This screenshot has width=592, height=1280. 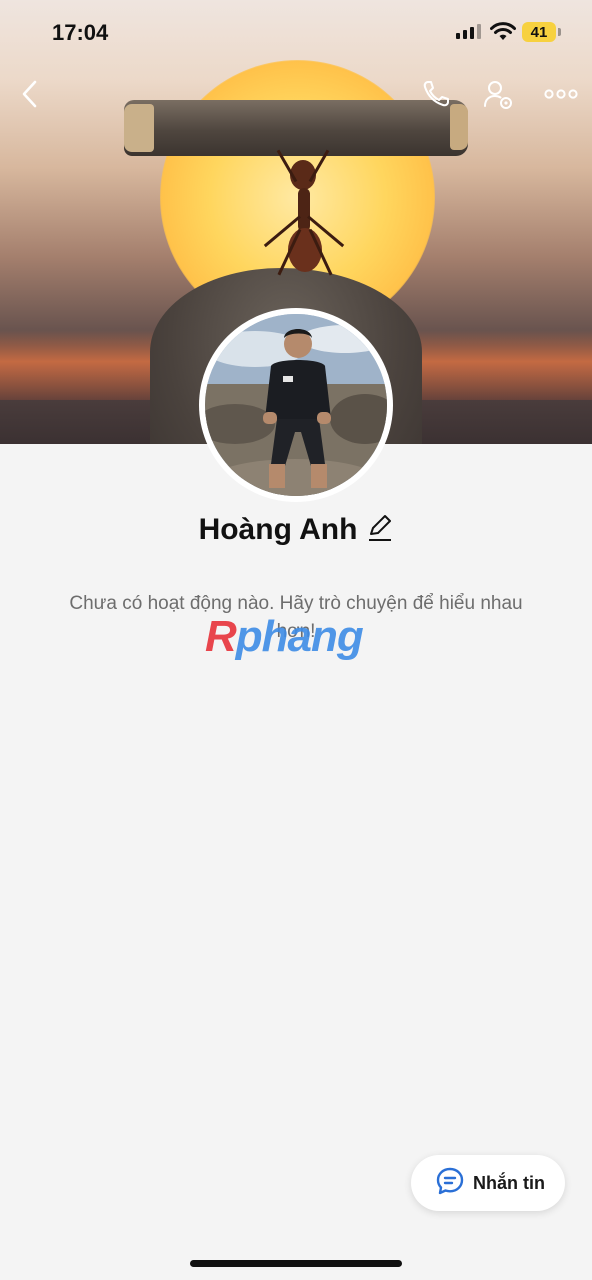 What do you see at coordinates (509, 1182) in the screenshot?
I see `send-message-label: Nhắn tin` at bounding box center [509, 1182].